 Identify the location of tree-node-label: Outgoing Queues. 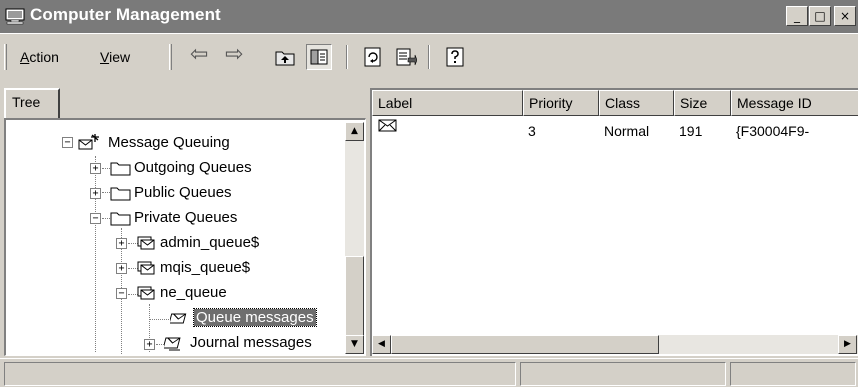
(193, 167).